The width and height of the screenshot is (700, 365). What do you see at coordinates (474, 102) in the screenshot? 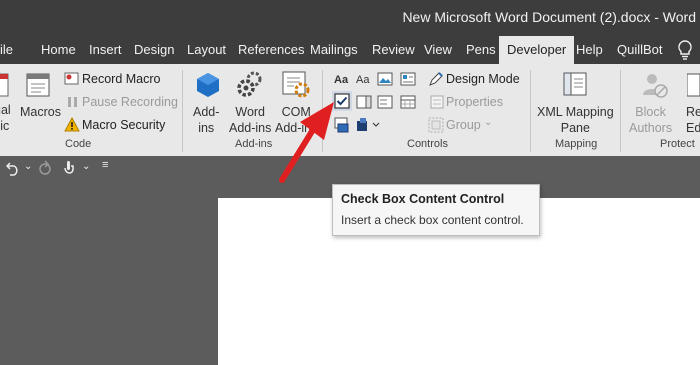
I see `properties-button: Properties` at bounding box center [474, 102].